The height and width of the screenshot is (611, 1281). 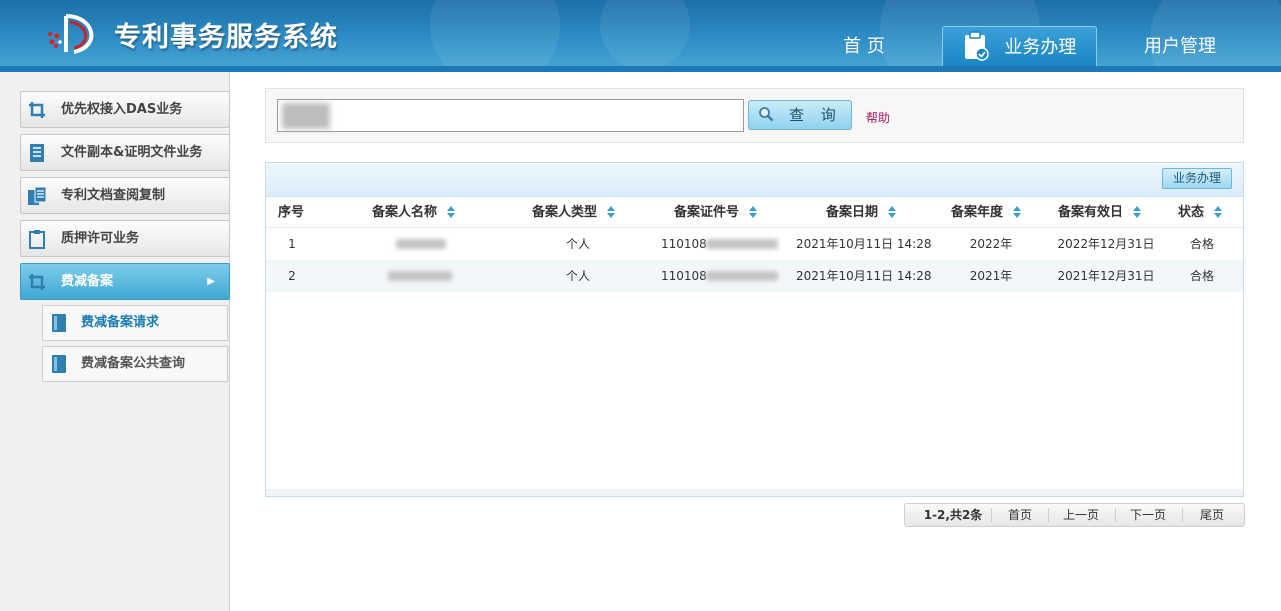 I want to click on chevron-right-icon: ▶, so click(x=211, y=281).